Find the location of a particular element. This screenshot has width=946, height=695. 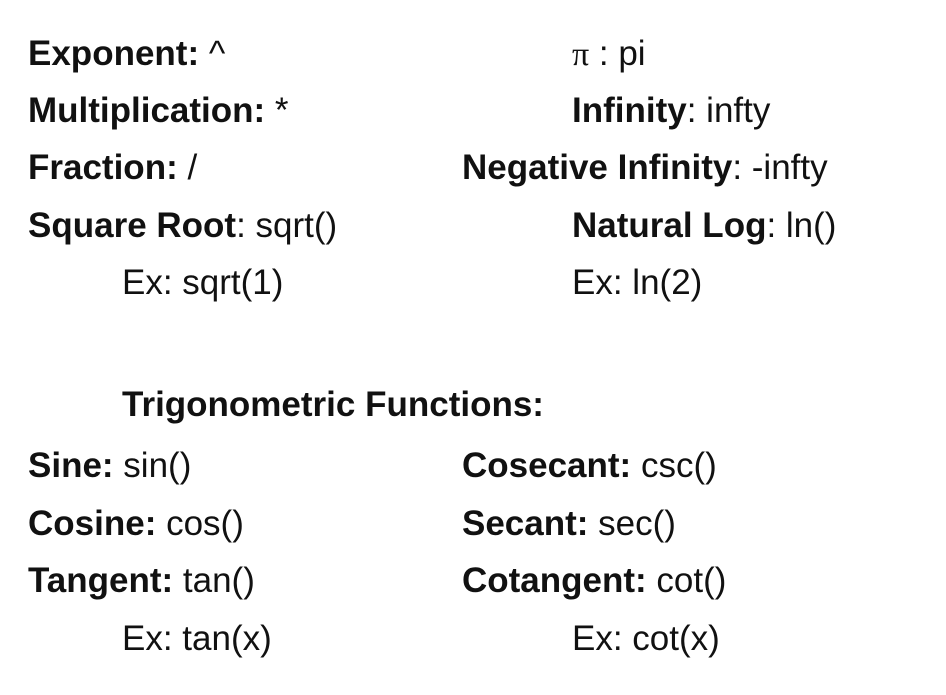

square-root-entry: Square Root: sqrt() is located at coordinates (182, 226).